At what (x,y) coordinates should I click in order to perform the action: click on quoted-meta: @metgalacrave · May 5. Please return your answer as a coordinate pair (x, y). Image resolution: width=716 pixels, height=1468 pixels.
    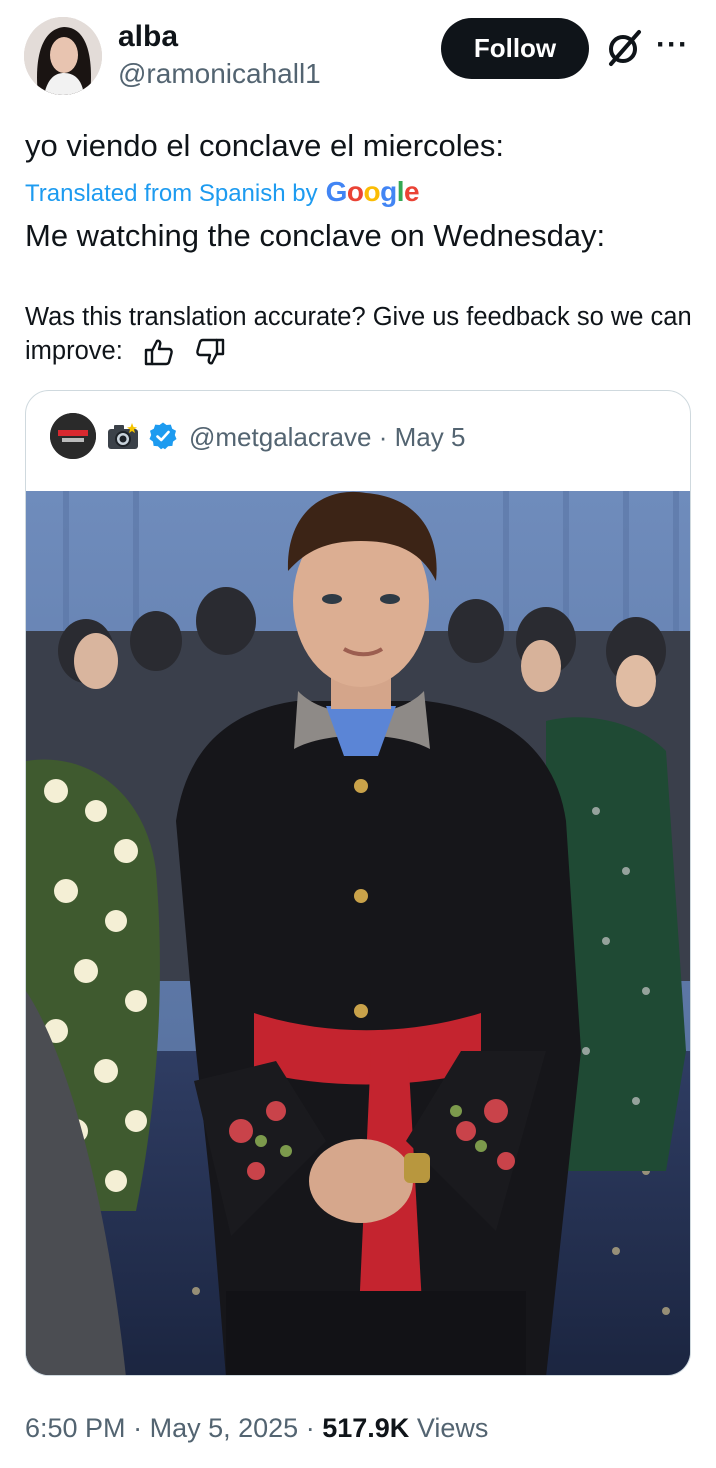
    Looking at the image, I should click on (327, 437).